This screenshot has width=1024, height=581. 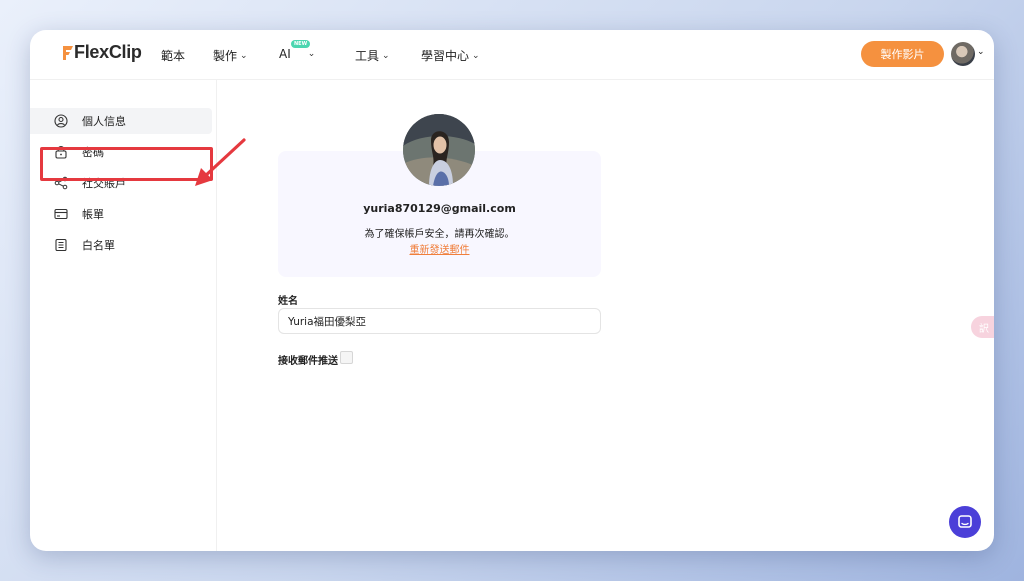 What do you see at coordinates (93, 214) in the screenshot?
I see `sidebar-item-label: 帳單` at bounding box center [93, 214].